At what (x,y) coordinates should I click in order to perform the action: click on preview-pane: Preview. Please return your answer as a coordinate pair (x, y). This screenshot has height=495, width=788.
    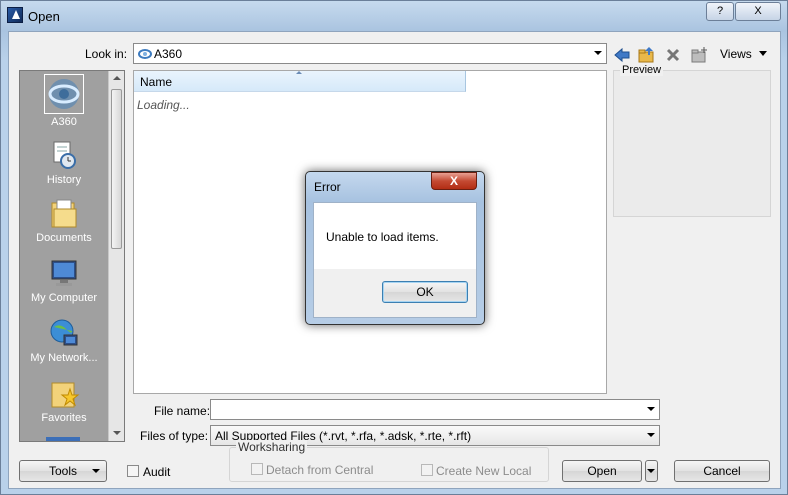
    Looking at the image, I should click on (692, 140).